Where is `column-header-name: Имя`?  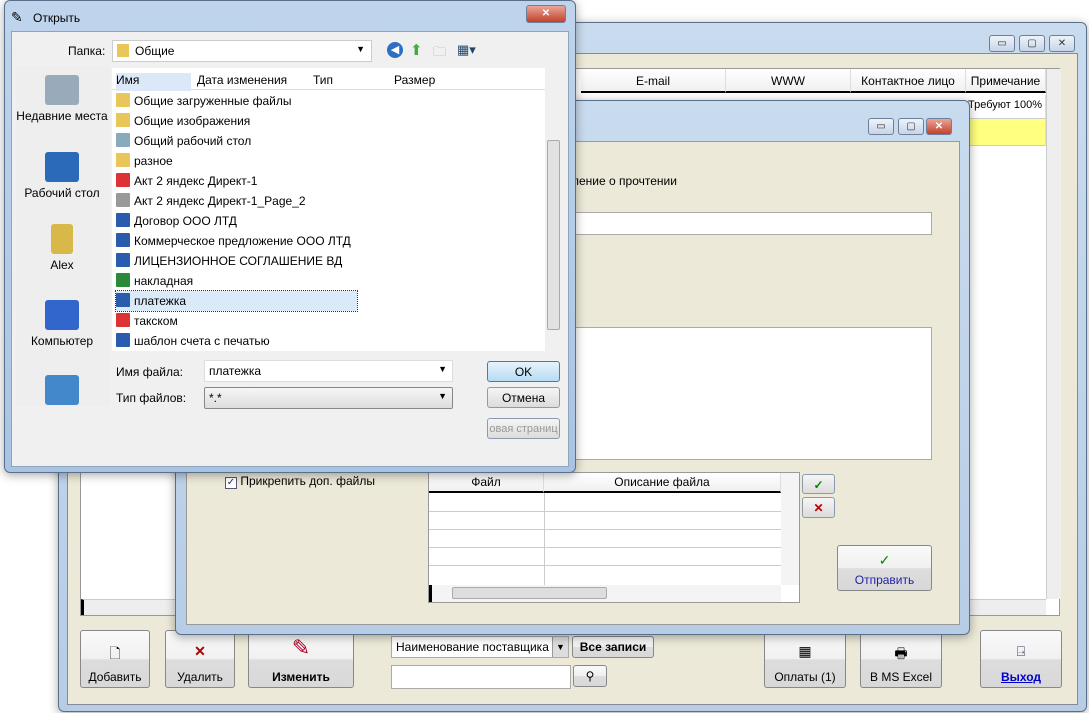 column-header-name: Имя is located at coordinates (153, 82).